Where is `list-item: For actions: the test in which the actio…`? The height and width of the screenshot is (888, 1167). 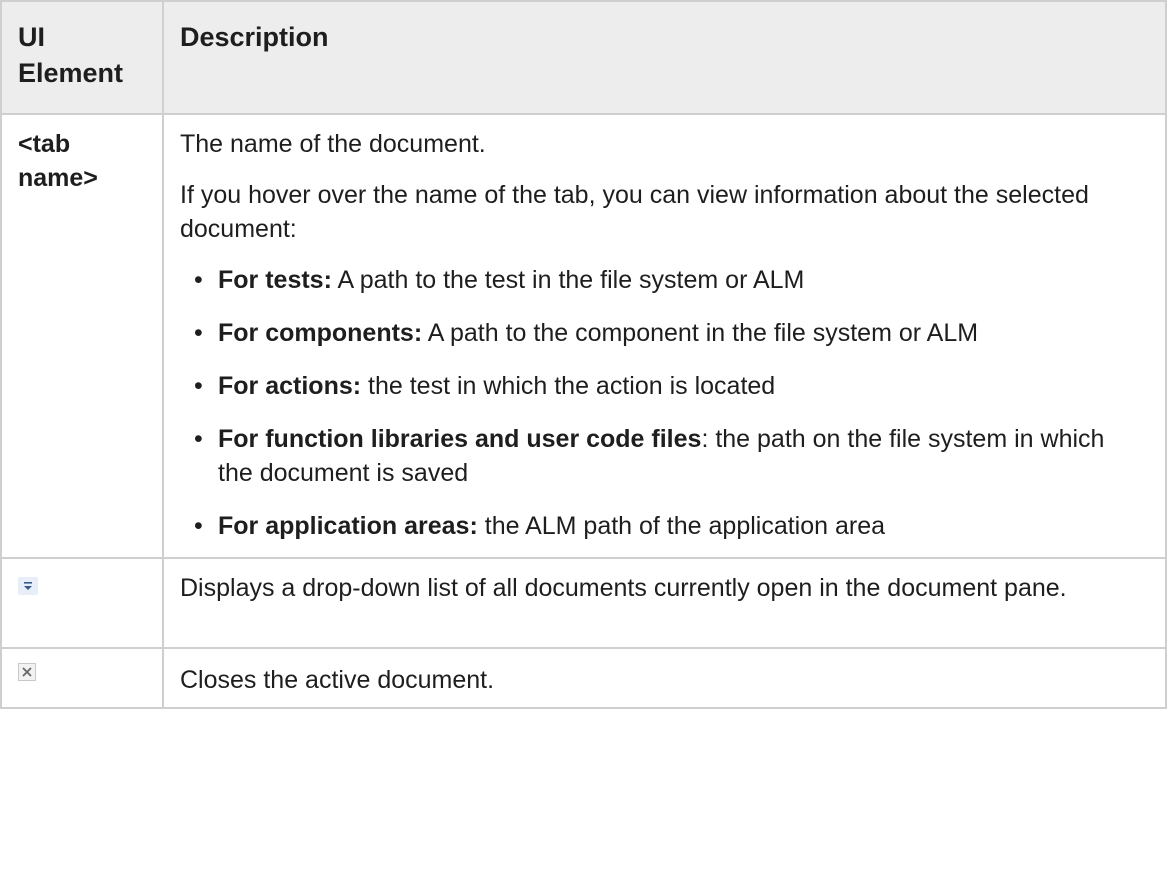 list-item: For actions: the test in which the actio… is located at coordinates (660, 386).